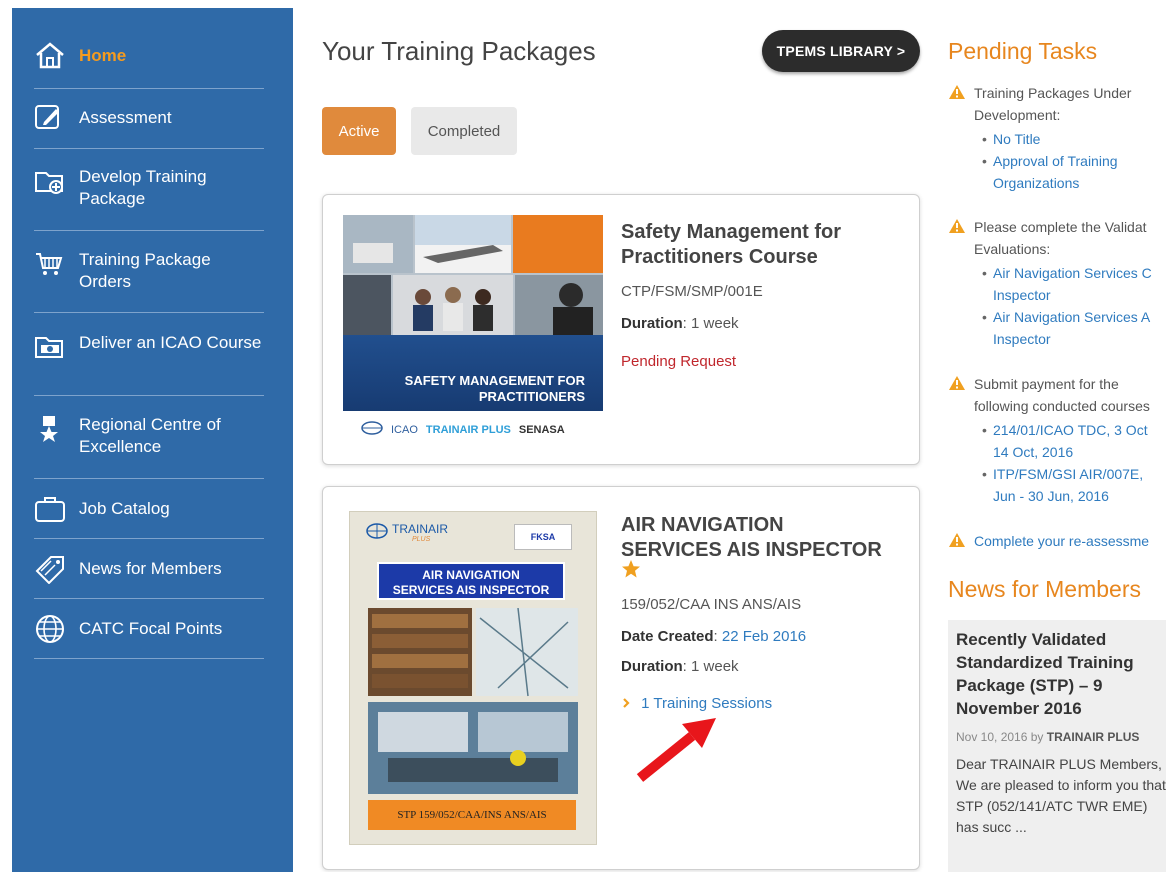  Describe the element at coordinates (51, 509) in the screenshot. I see `briefcase-icon` at that location.